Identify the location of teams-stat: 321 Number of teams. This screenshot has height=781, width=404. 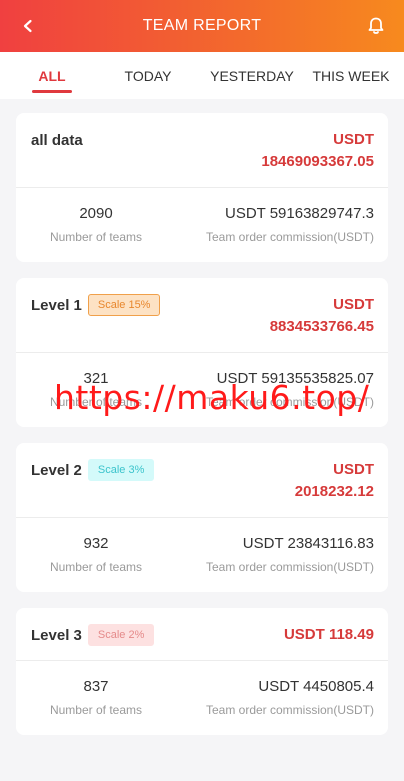
(96, 389).